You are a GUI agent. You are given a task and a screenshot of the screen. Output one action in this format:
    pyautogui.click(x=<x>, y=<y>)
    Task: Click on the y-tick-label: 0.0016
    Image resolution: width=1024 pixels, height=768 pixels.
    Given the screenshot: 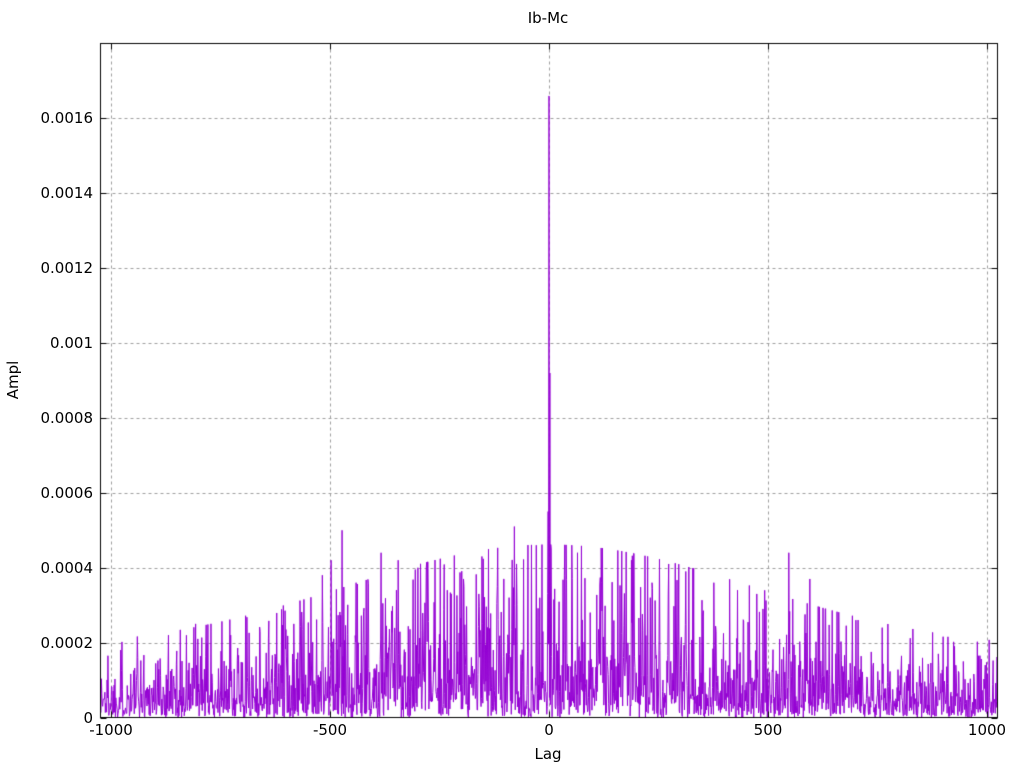 What is the action you would take?
    pyautogui.click(x=67, y=118)
    